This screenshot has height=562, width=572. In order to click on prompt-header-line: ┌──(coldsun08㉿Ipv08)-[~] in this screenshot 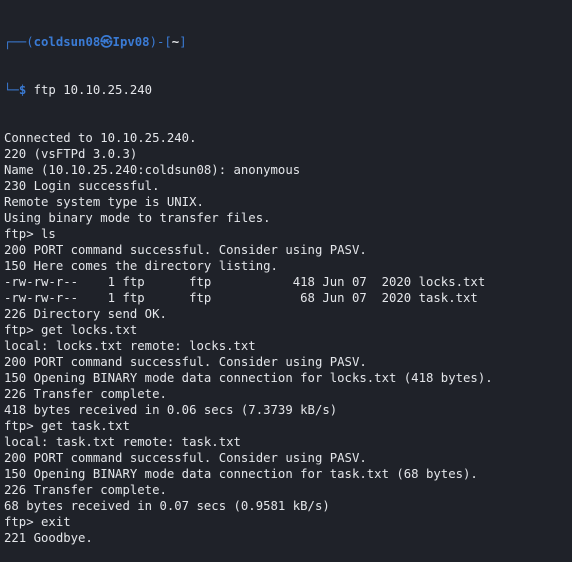, I will do `click(288, 42)`.